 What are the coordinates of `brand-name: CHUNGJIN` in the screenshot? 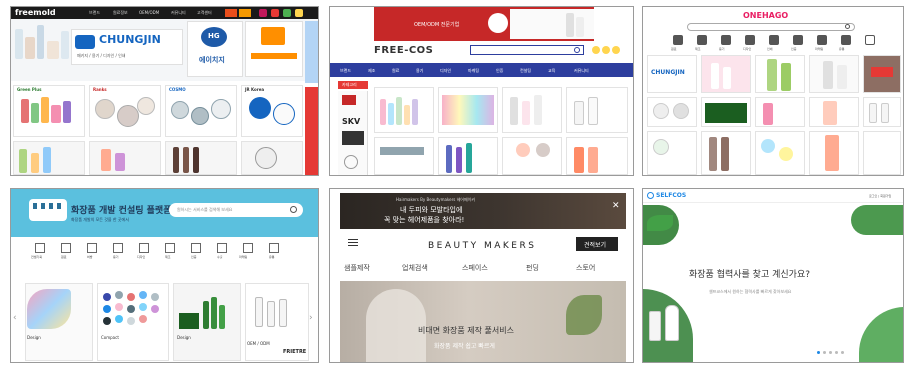 It's located at (130, 39).